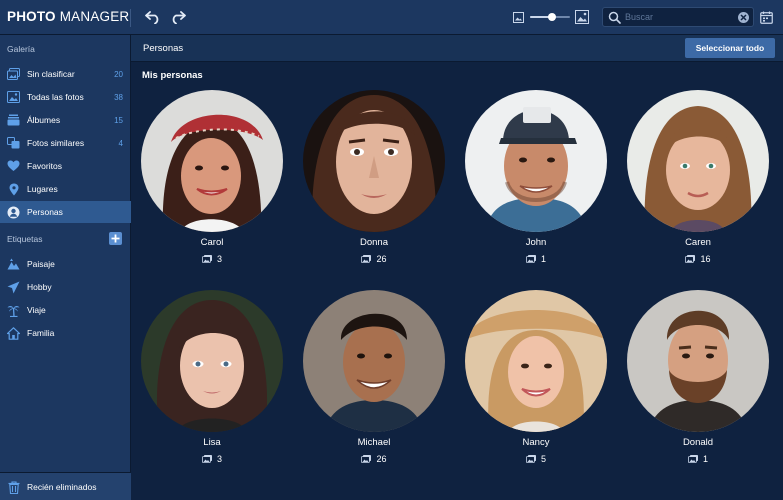 This screenshot has width=783, height=500. Describe the element at coordinates (13, 74) in the screenshot. I see `unsorted-icon` at that location.